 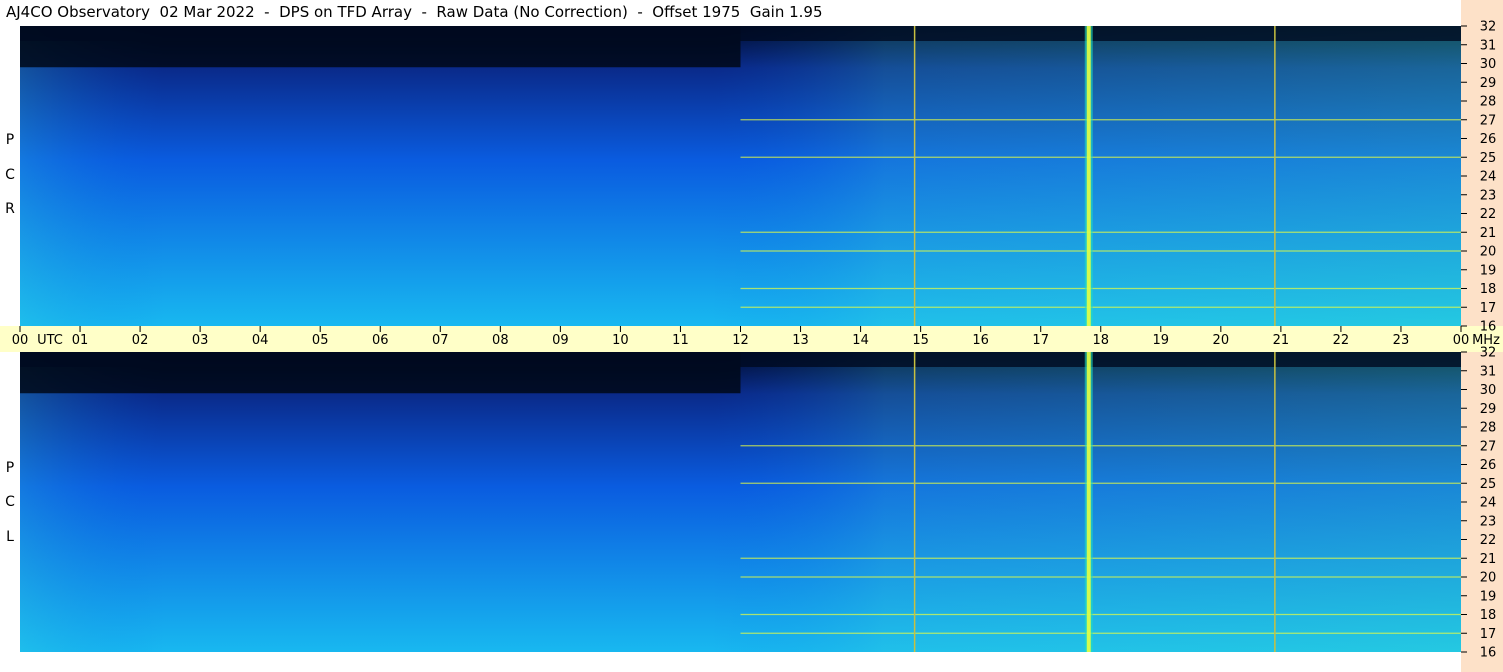 I want to click on x-tick-label: 06, so click(x=380, y=340).